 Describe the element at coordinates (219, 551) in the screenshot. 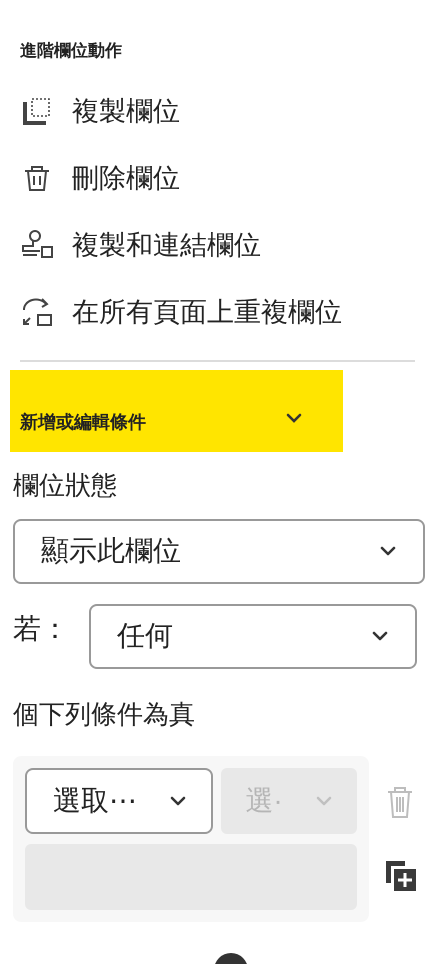

I see `status-dropdown: 顯示此欄位` at that location.